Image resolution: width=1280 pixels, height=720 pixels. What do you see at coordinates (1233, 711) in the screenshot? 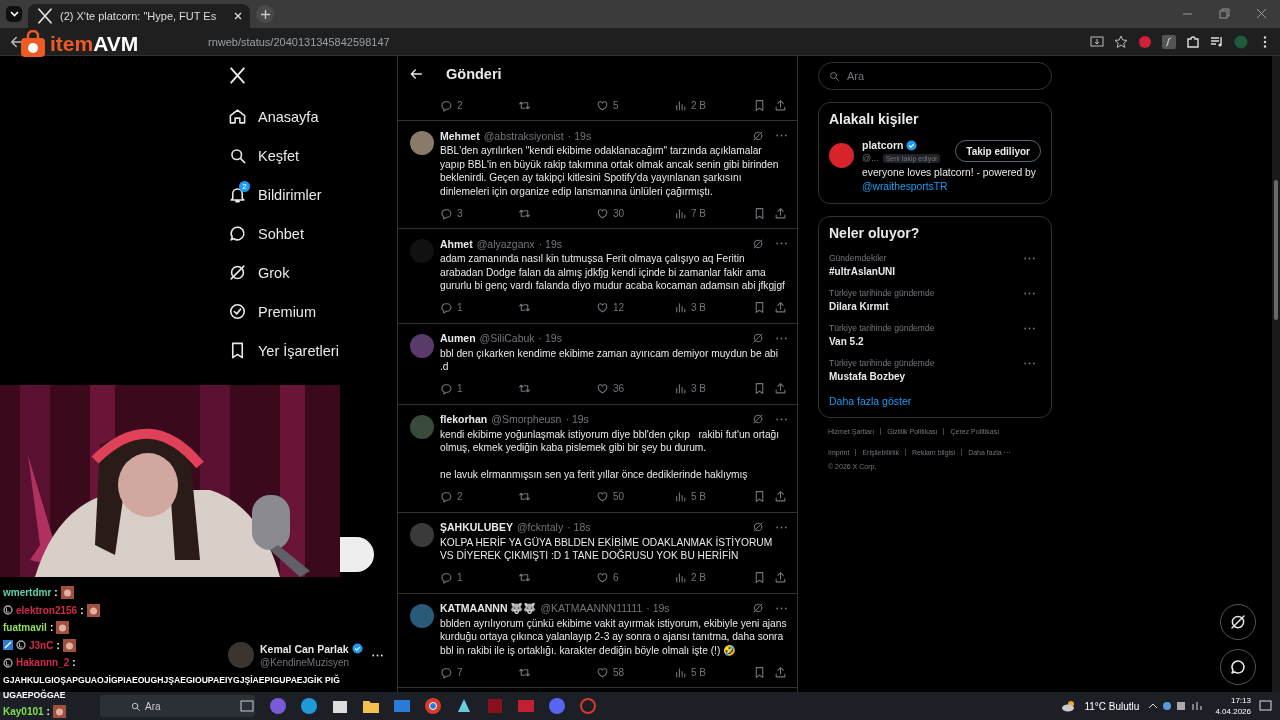
I see `clock-date: 4.04.2026` at bounding box center [1233, 711].